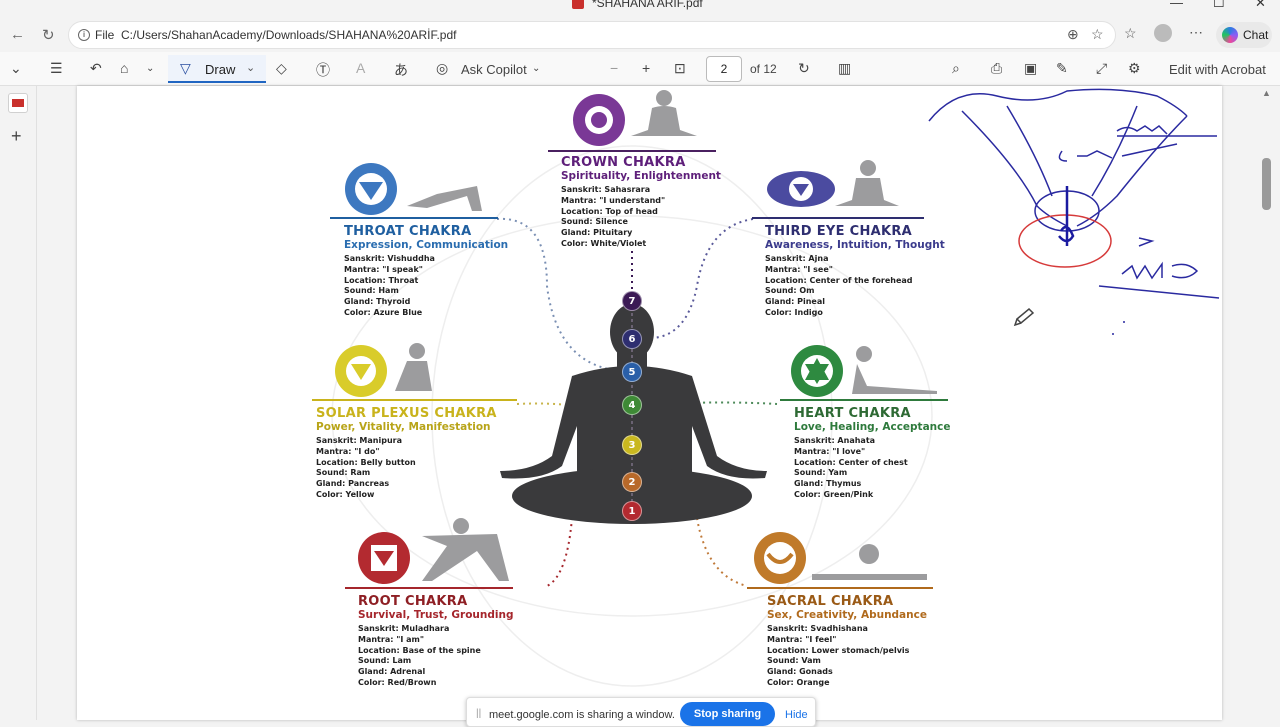  I want to click on copilot-chat-button: Chat, so click(1244, 35).